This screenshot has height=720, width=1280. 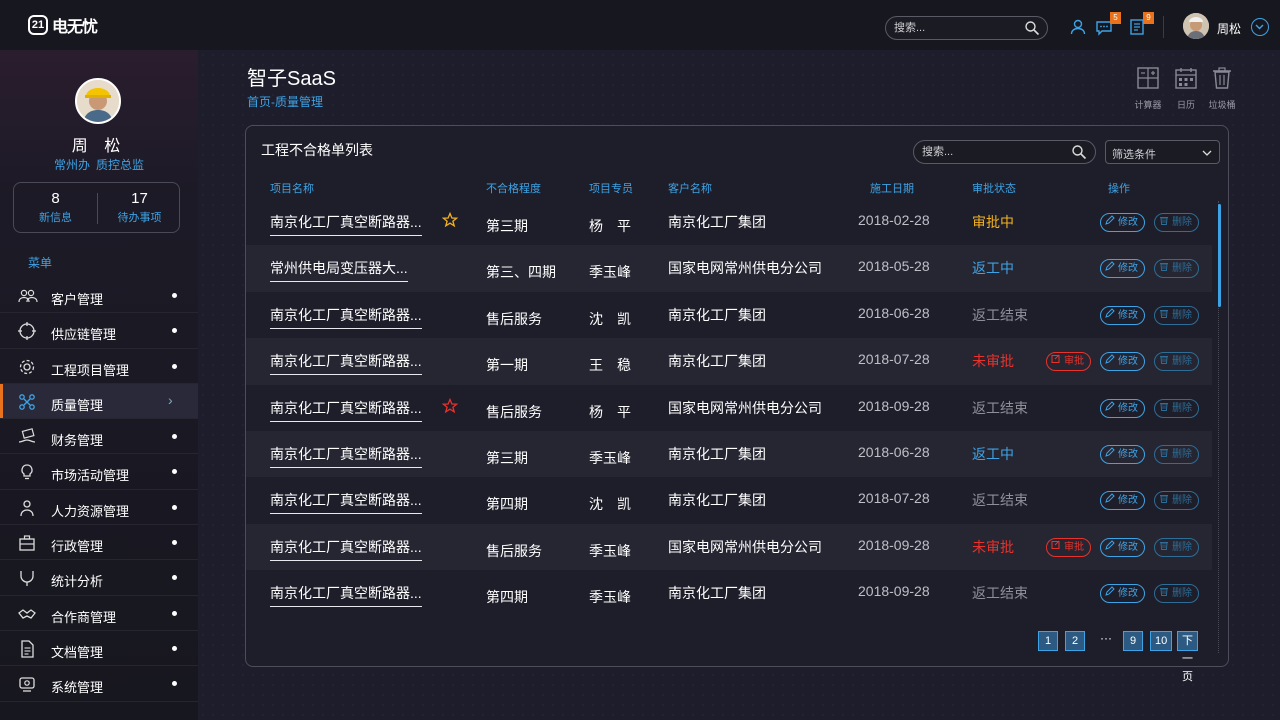 I want to click on top-search-box, so click(x=966, y=28).